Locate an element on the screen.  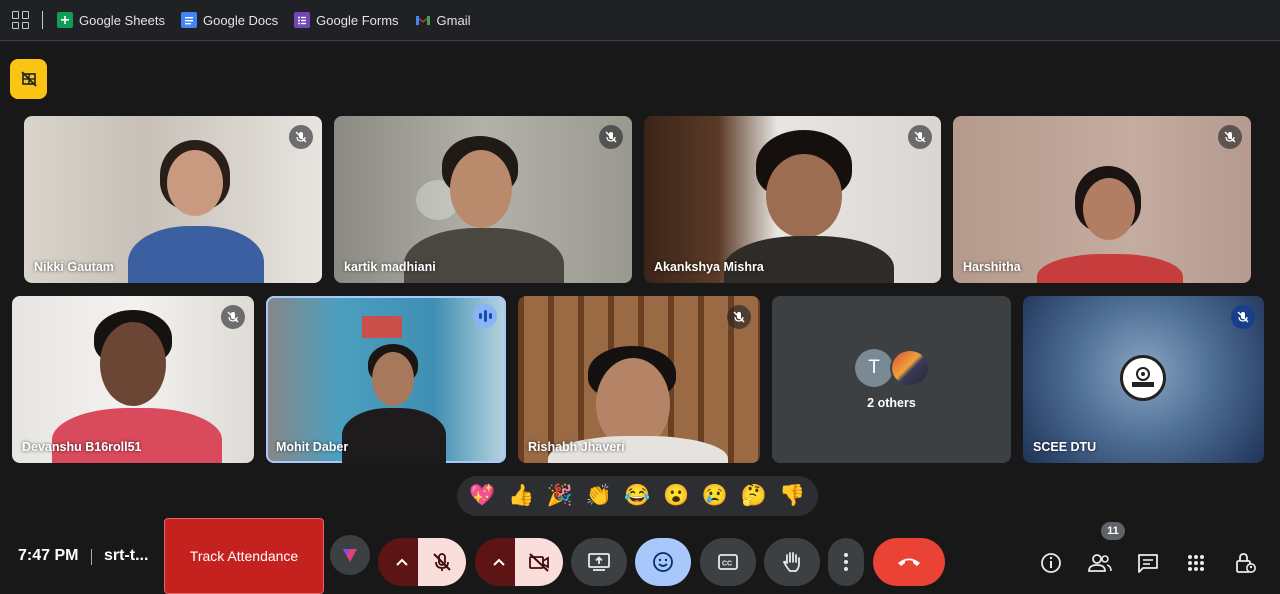
participant-name: kartik madhiani is located at coordinates (390, 267).